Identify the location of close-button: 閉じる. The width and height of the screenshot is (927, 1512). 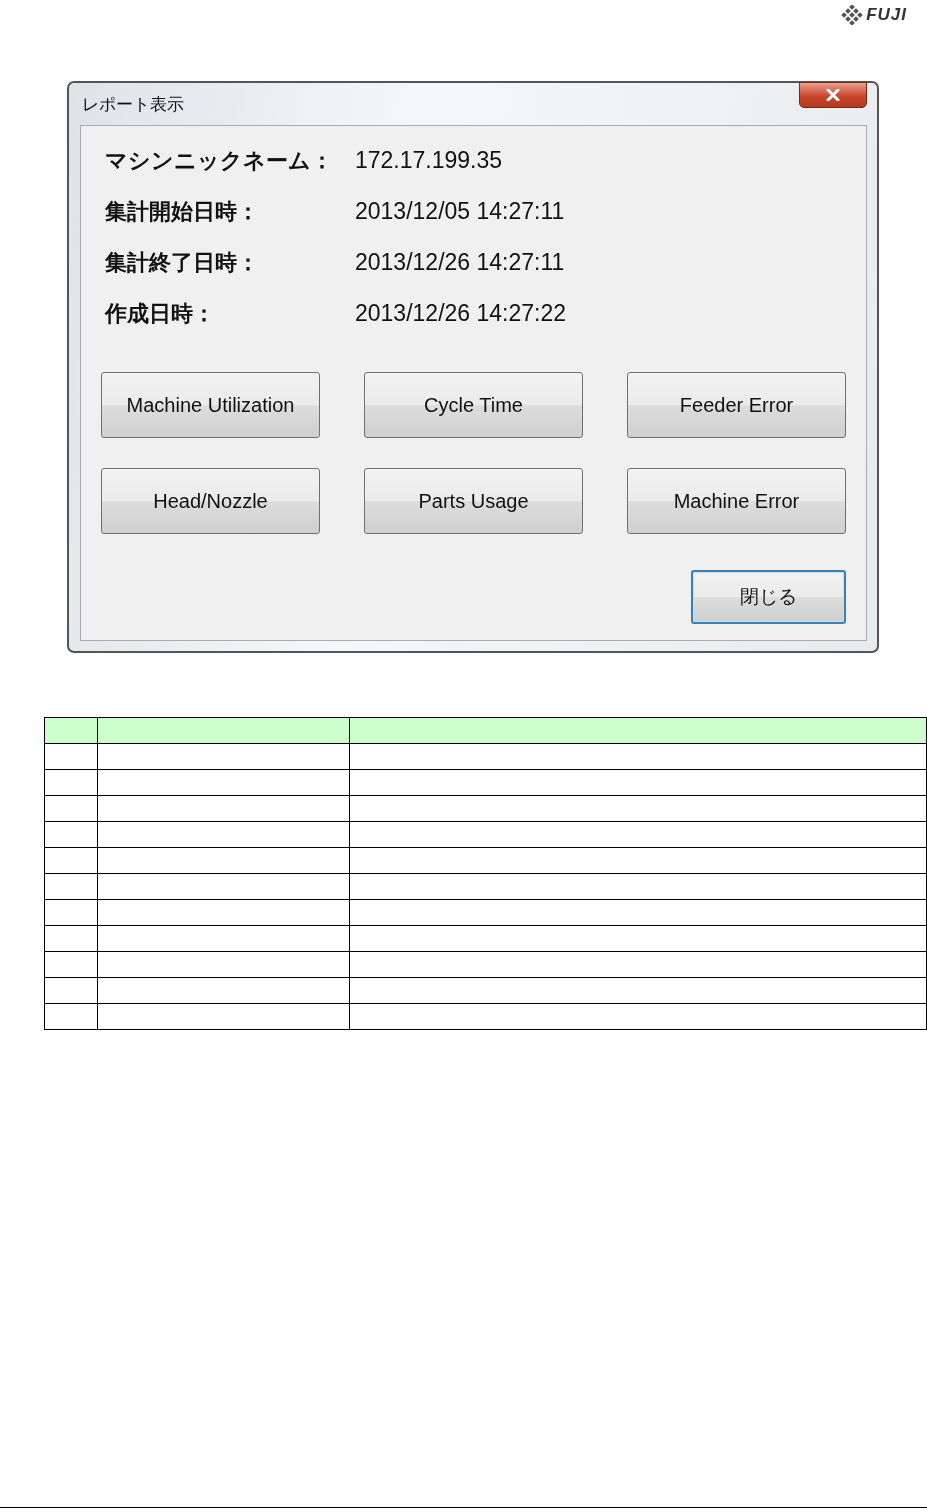
(768, 597).